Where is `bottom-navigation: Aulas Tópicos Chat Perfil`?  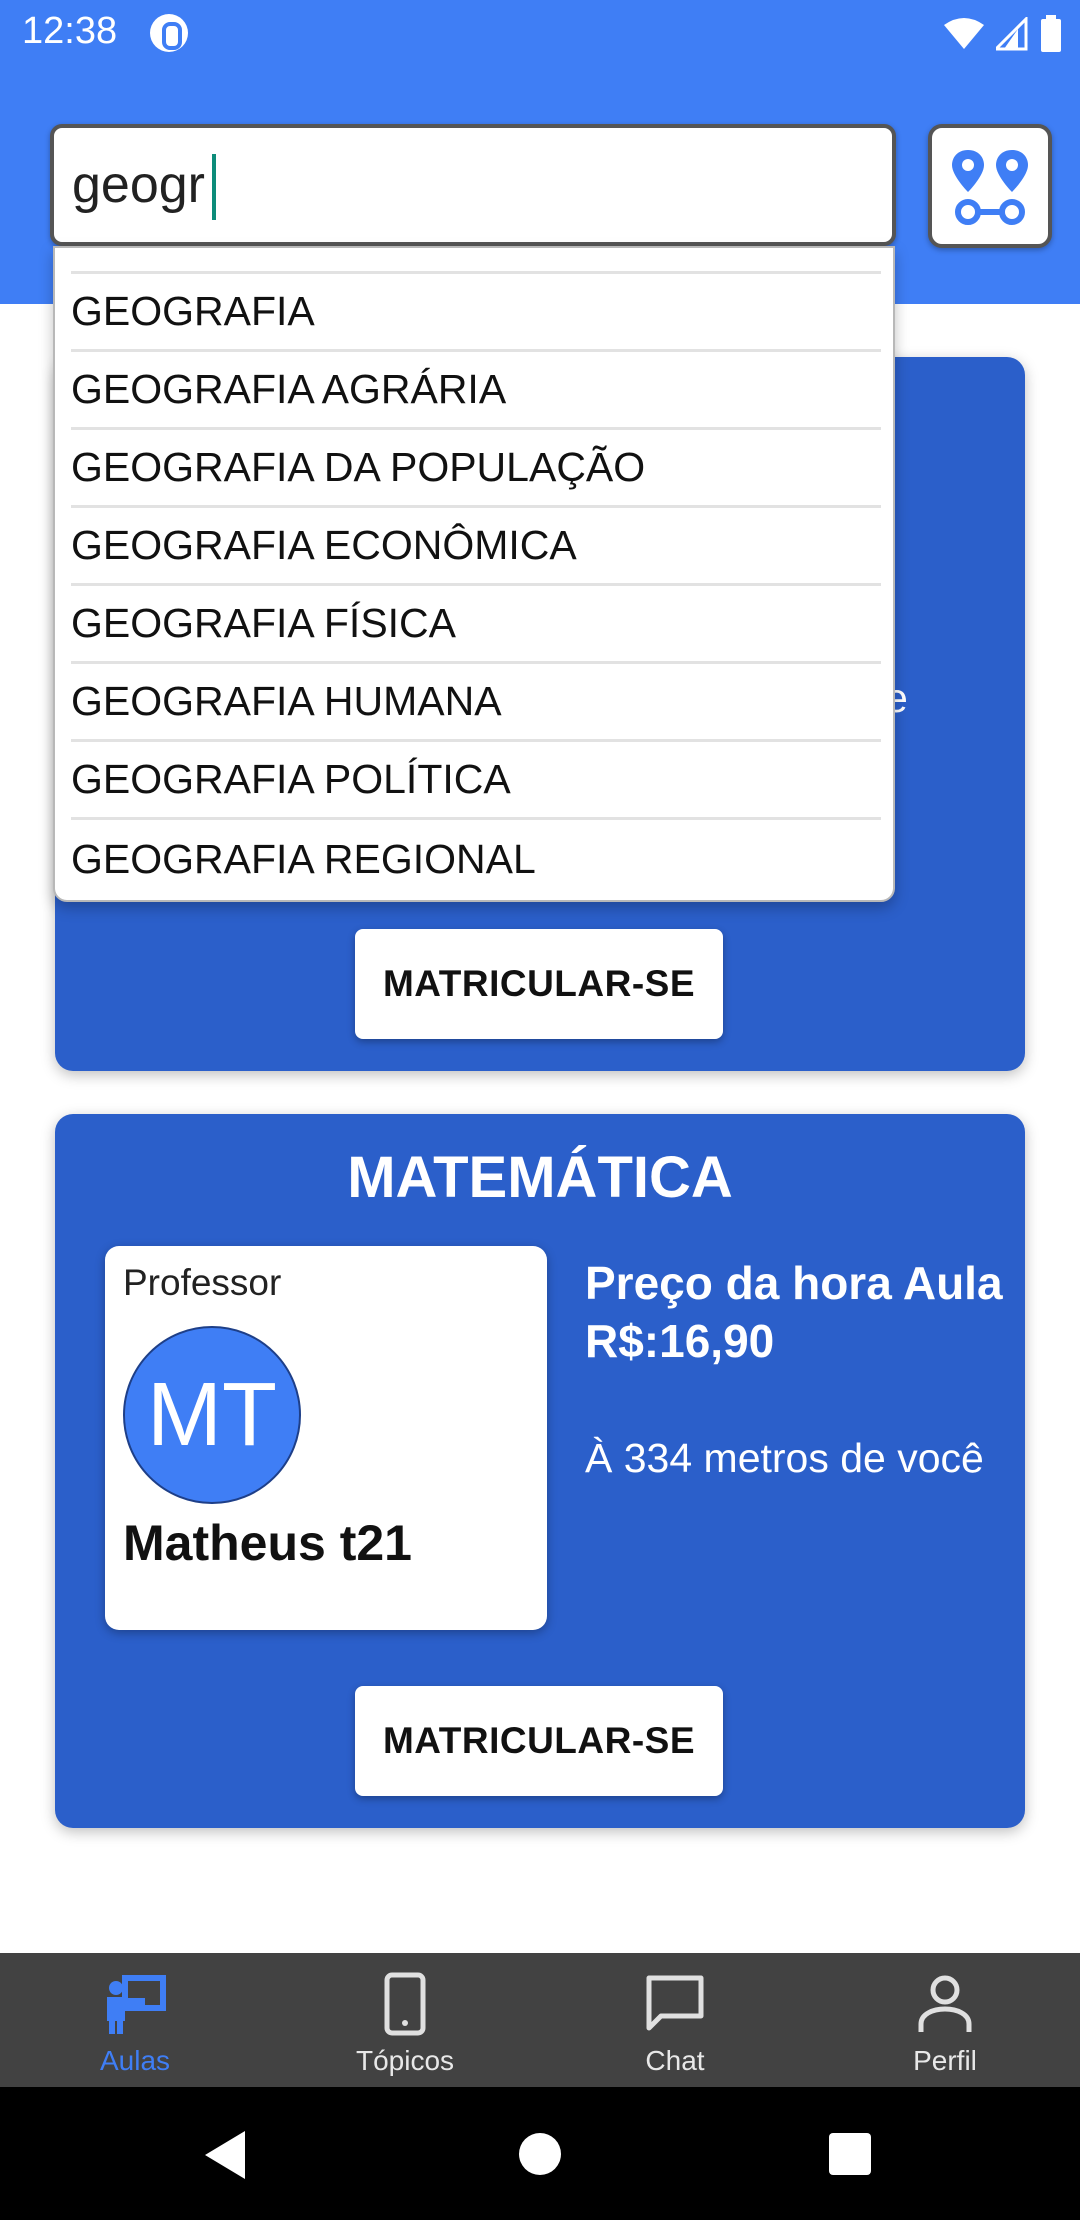 bottom-navigation: Aulas Tópicos Chat Perfil is located at coordinates (540, 2020).